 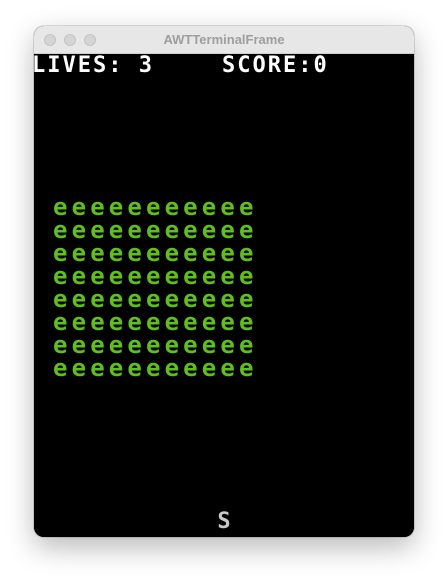 I want to click on window-title: AWTTerminalFrame, so click(x=224, y=39).